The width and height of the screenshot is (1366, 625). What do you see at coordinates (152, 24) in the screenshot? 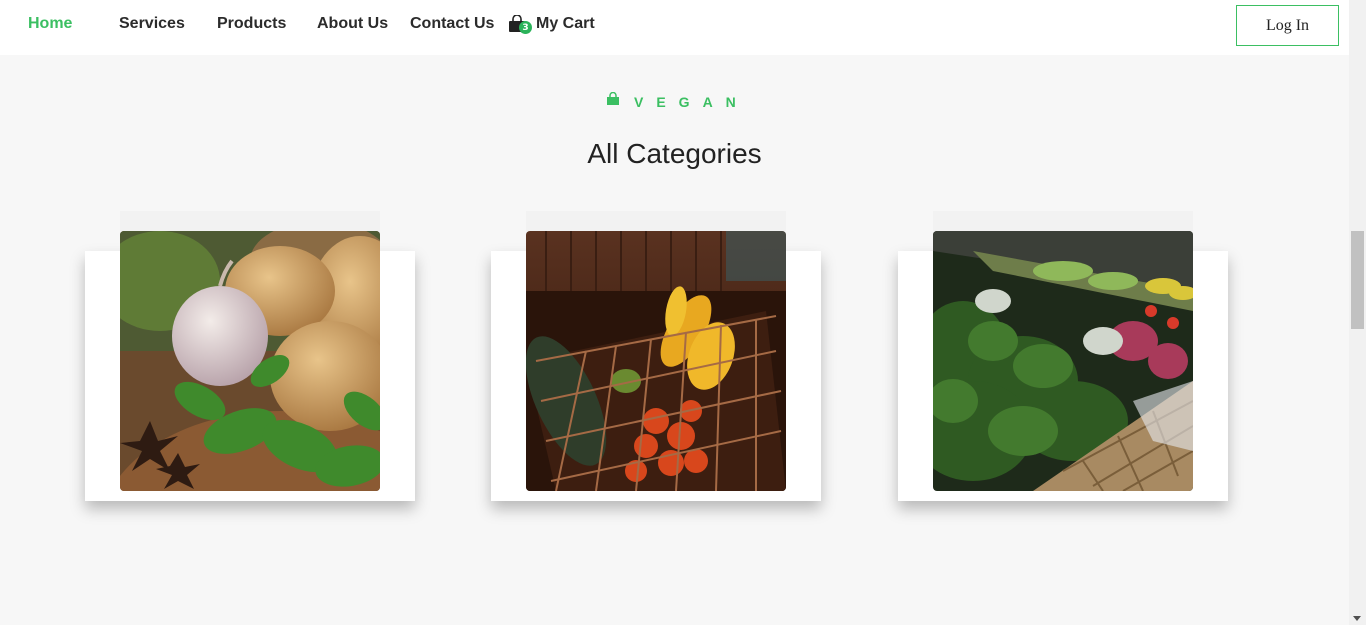
I see `nav-services: Services` at bounding box center [152, 24].